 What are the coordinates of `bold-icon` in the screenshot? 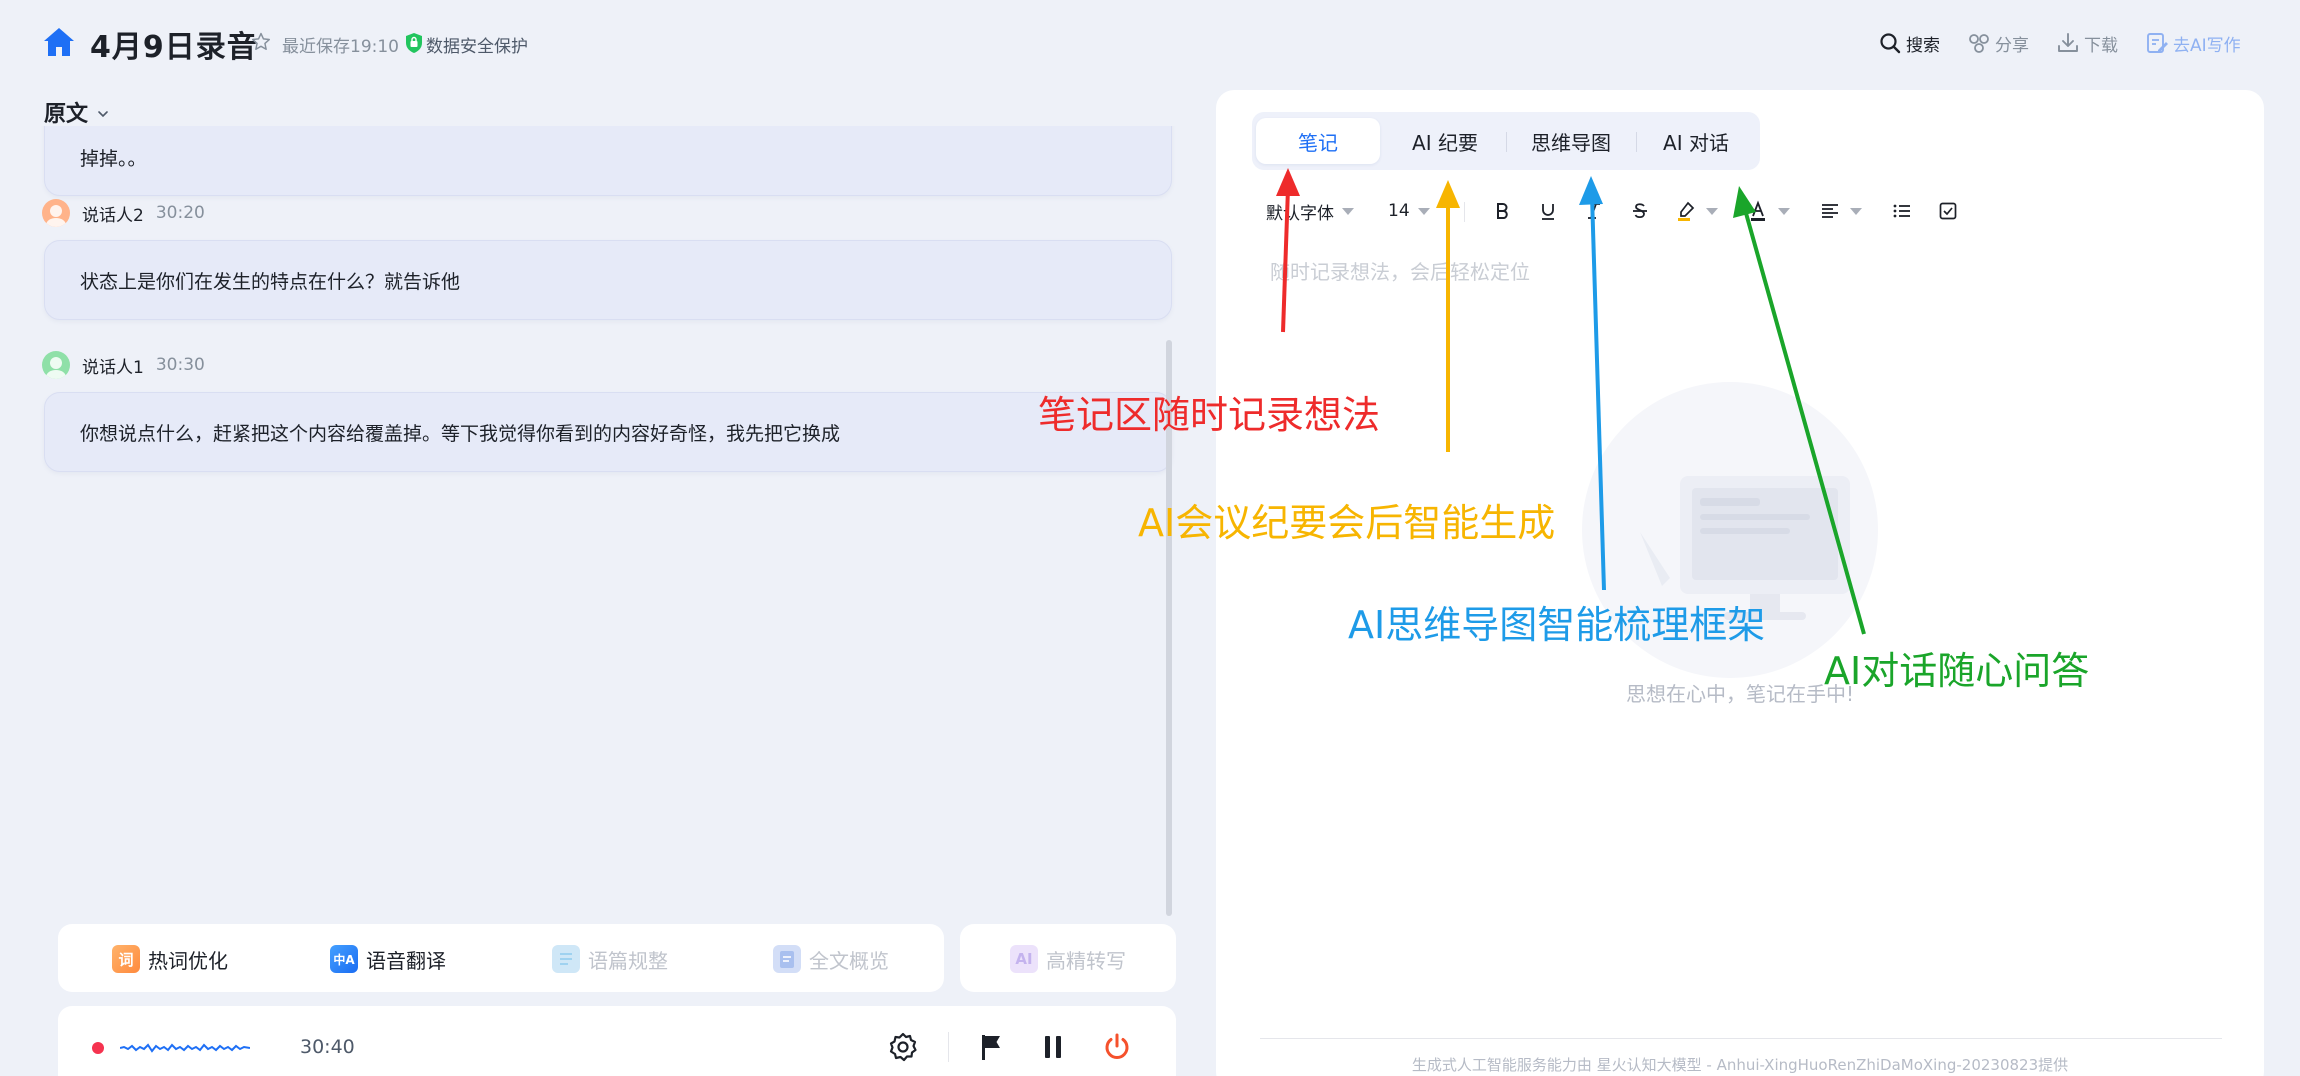 It's located at (1502, 211).